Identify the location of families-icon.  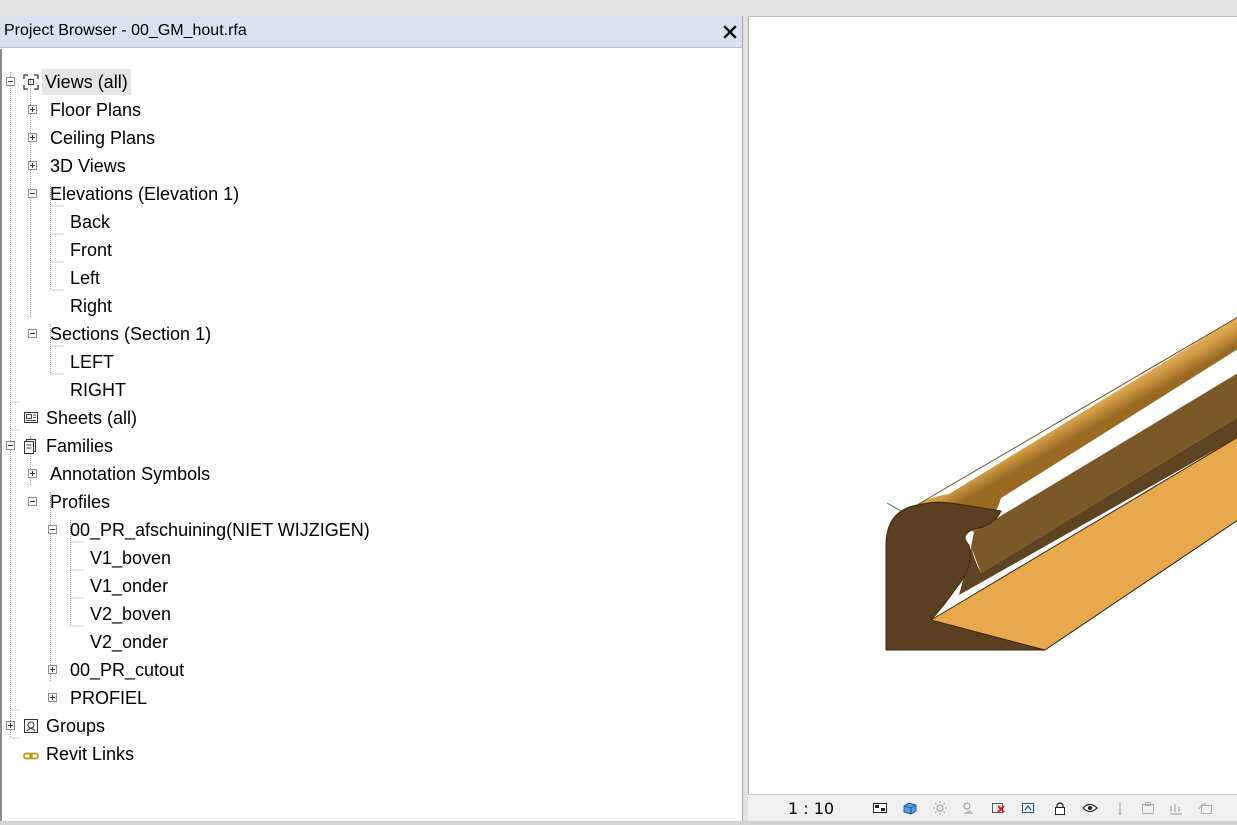
(30, 446).